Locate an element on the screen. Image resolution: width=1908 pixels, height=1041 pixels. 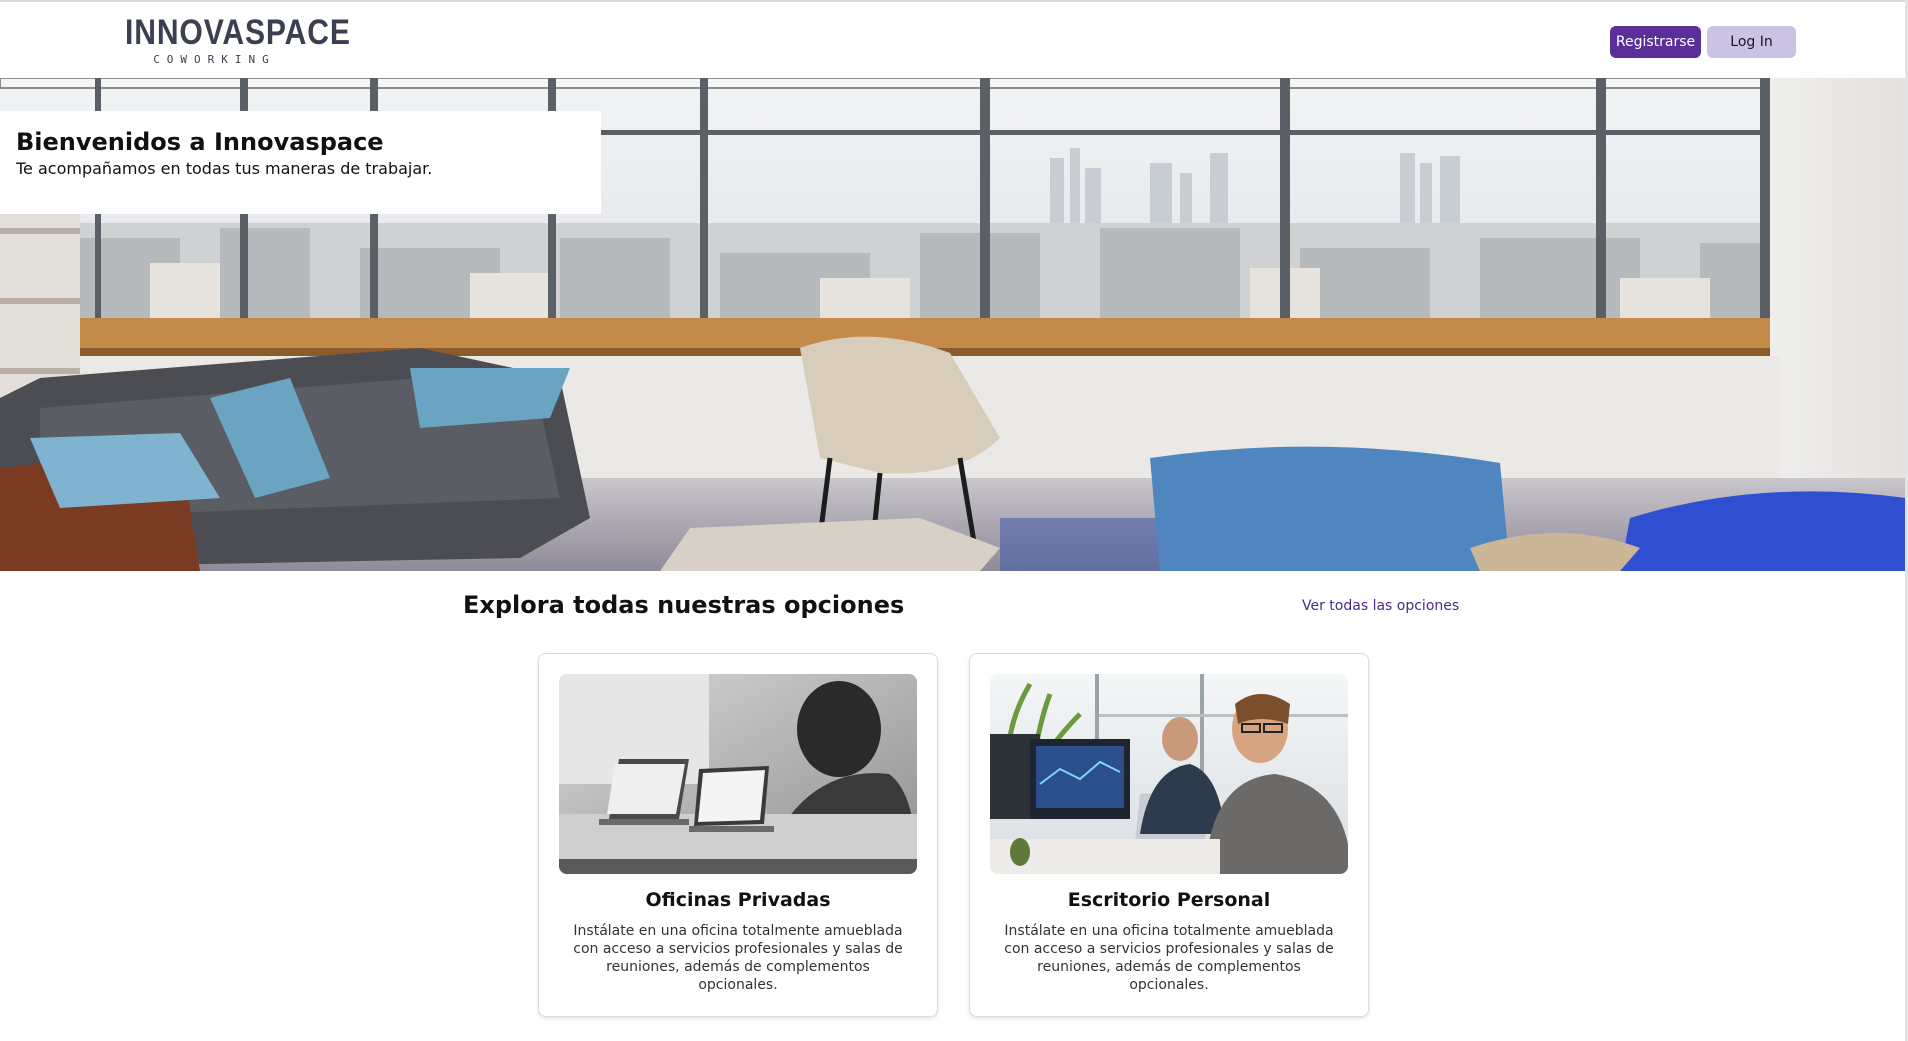
card-title: Escritorio Personal is located at coordinates (1169, 900).